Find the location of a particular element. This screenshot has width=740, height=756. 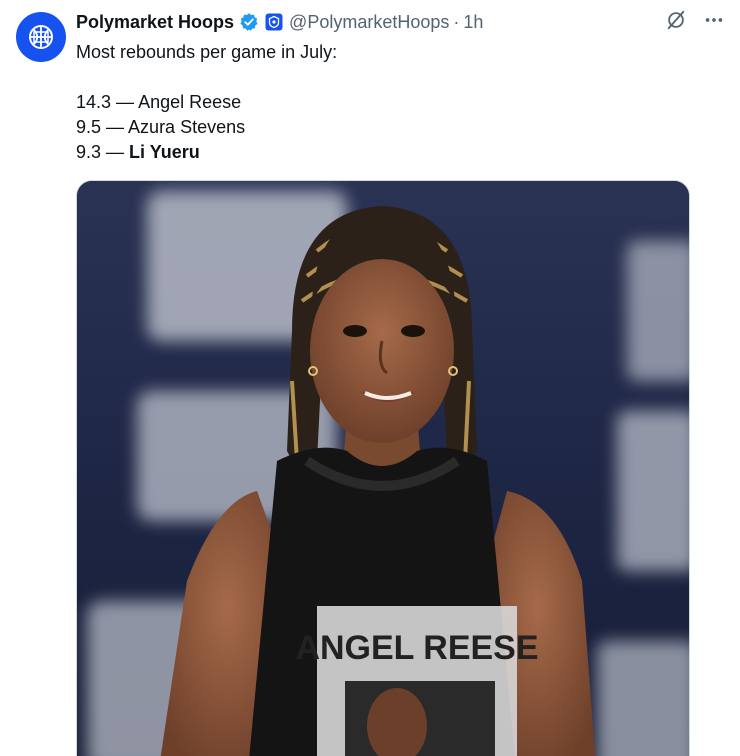

affiliate-badge-icon is located at coordinates (274, 22).